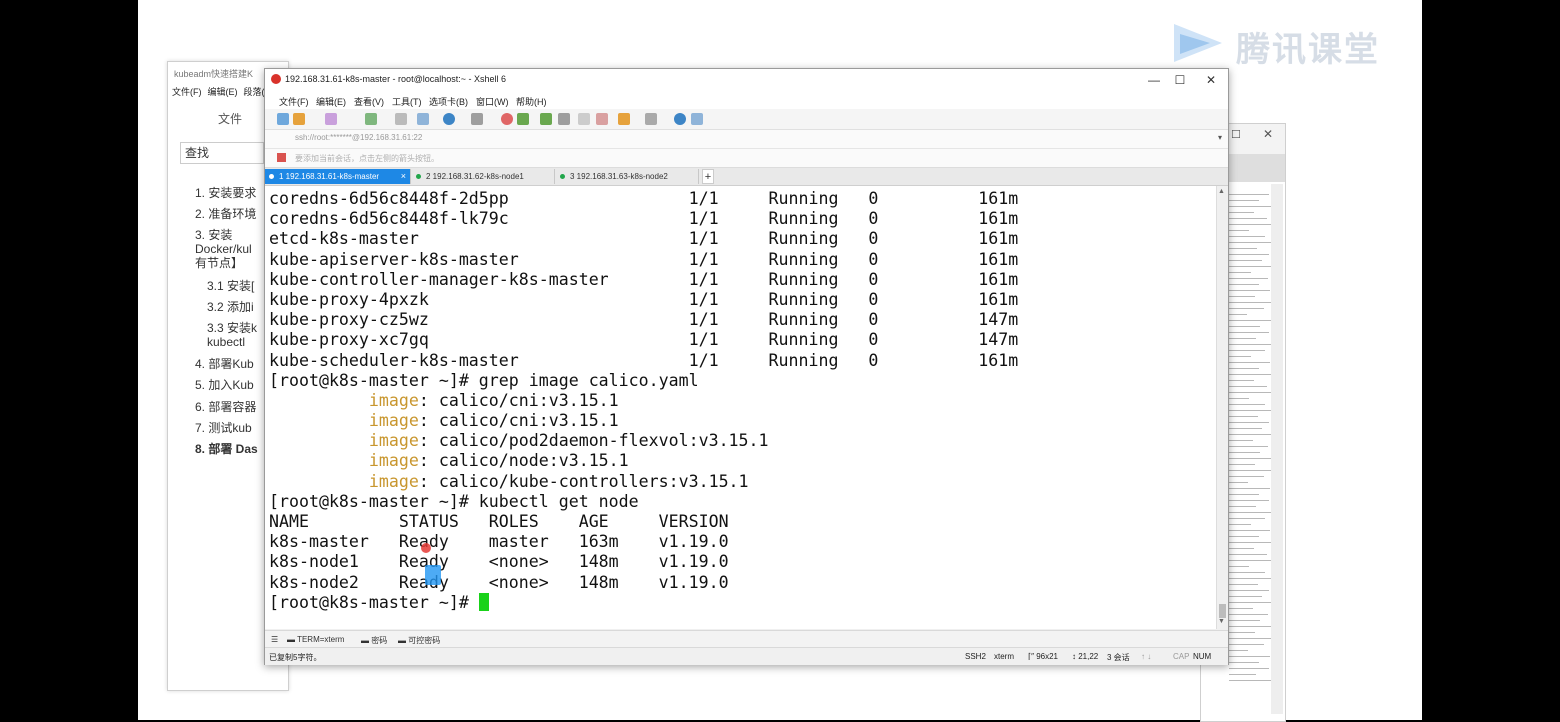 The image size is (1560, 722). What do you see at coordinates (1220, 137) in the screenshot?
I see `chevron-down-icon: ▾` at bounding box center [1220, 137].